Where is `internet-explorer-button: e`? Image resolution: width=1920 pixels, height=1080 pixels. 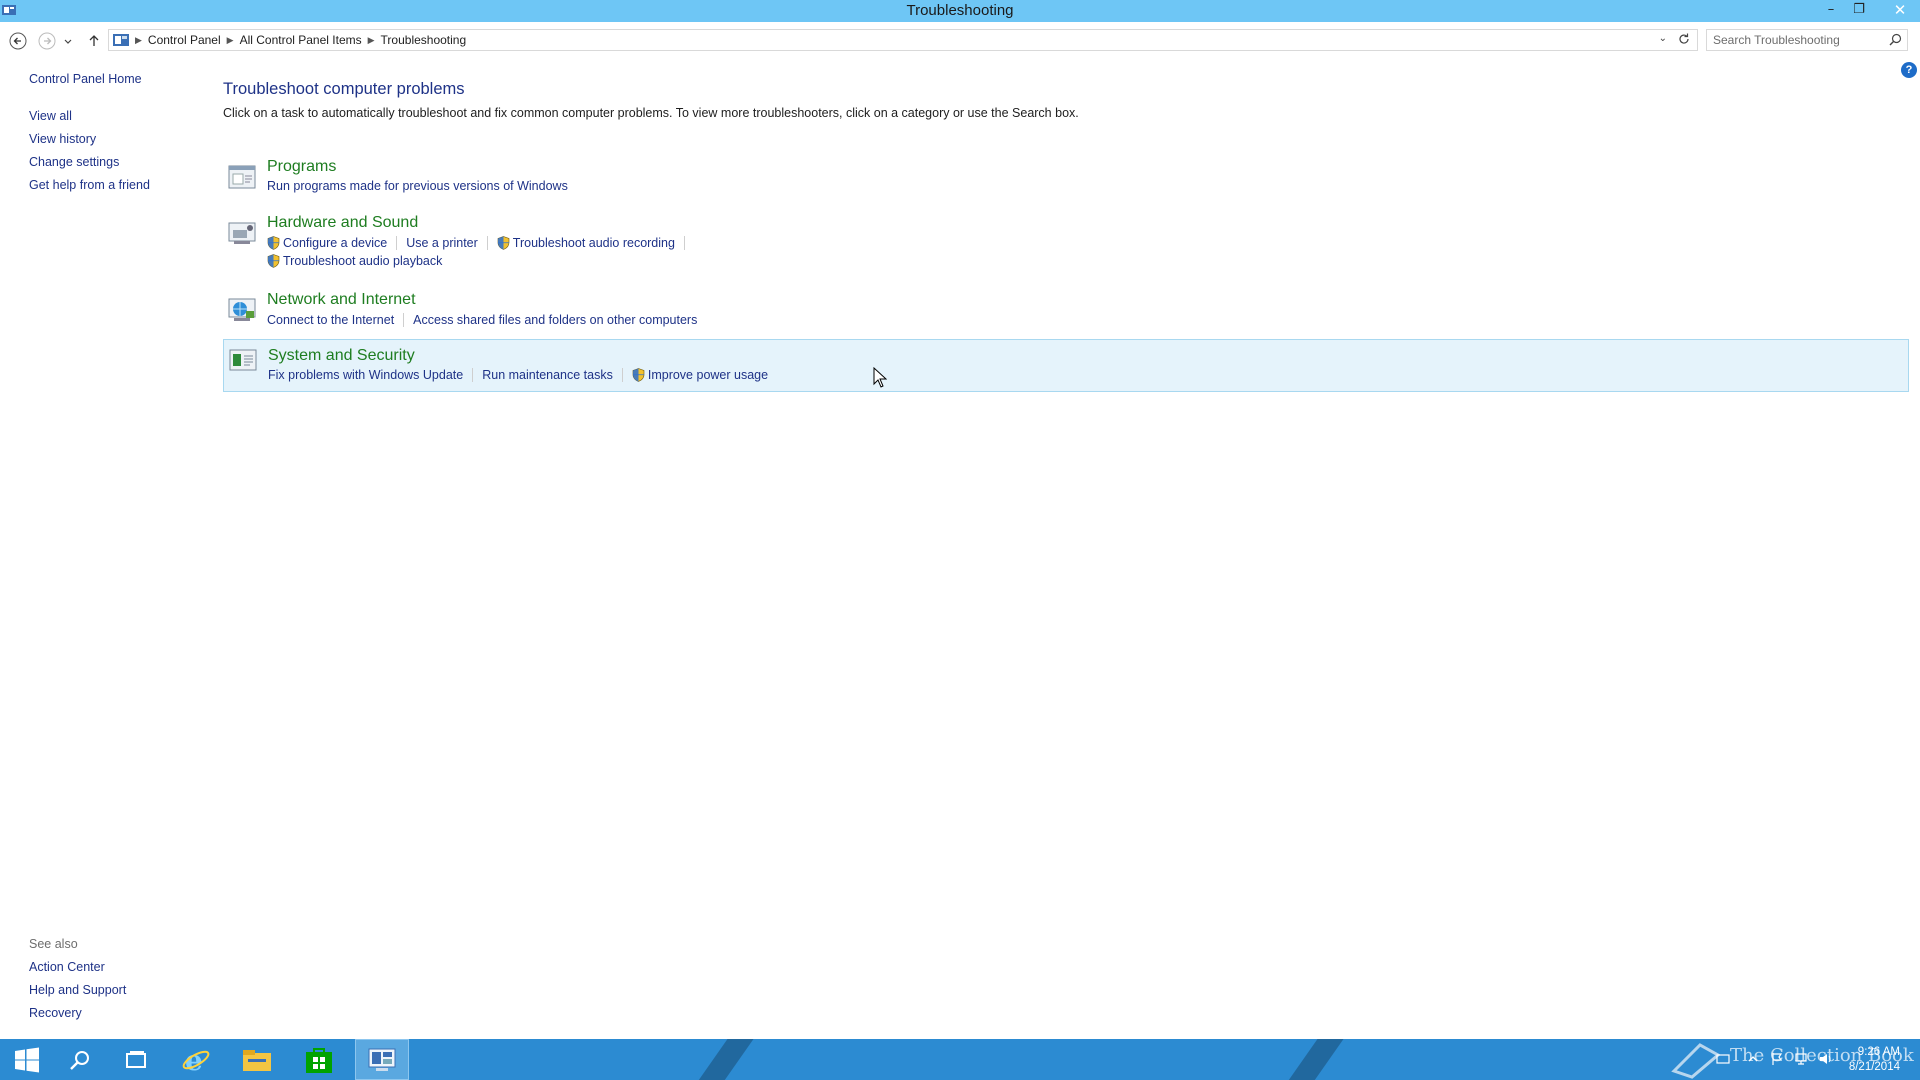 internet-explorer-button: e is located at coordinates (196, 1059).